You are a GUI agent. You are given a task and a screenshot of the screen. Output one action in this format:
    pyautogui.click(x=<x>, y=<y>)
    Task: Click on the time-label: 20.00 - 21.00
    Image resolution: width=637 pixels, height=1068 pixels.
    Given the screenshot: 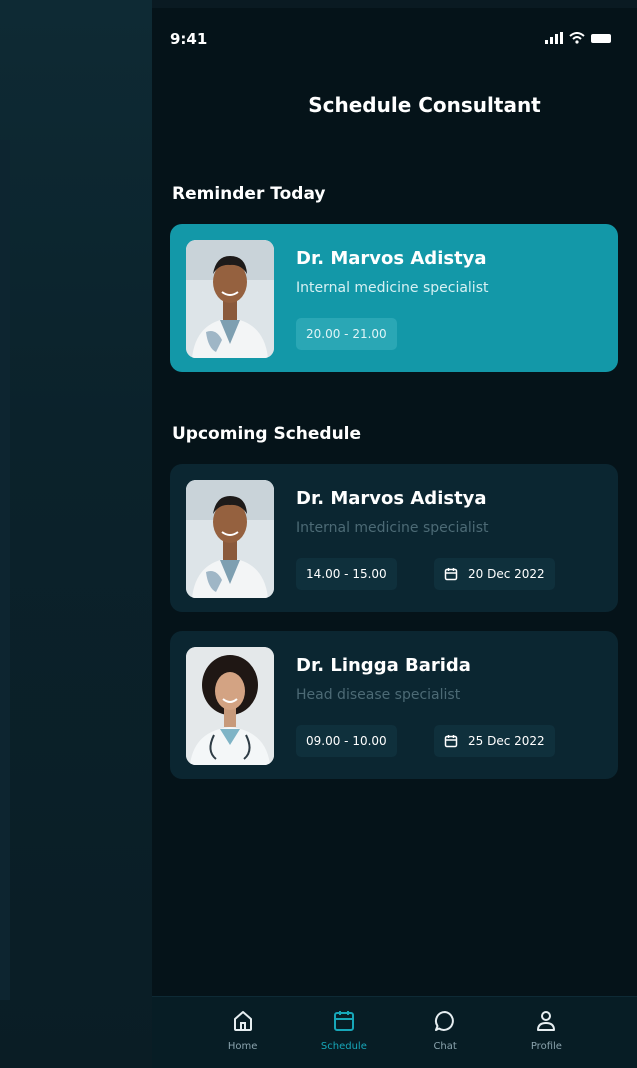 What is the action you would take?
    pyautogui.click(x=346, y=334)
    